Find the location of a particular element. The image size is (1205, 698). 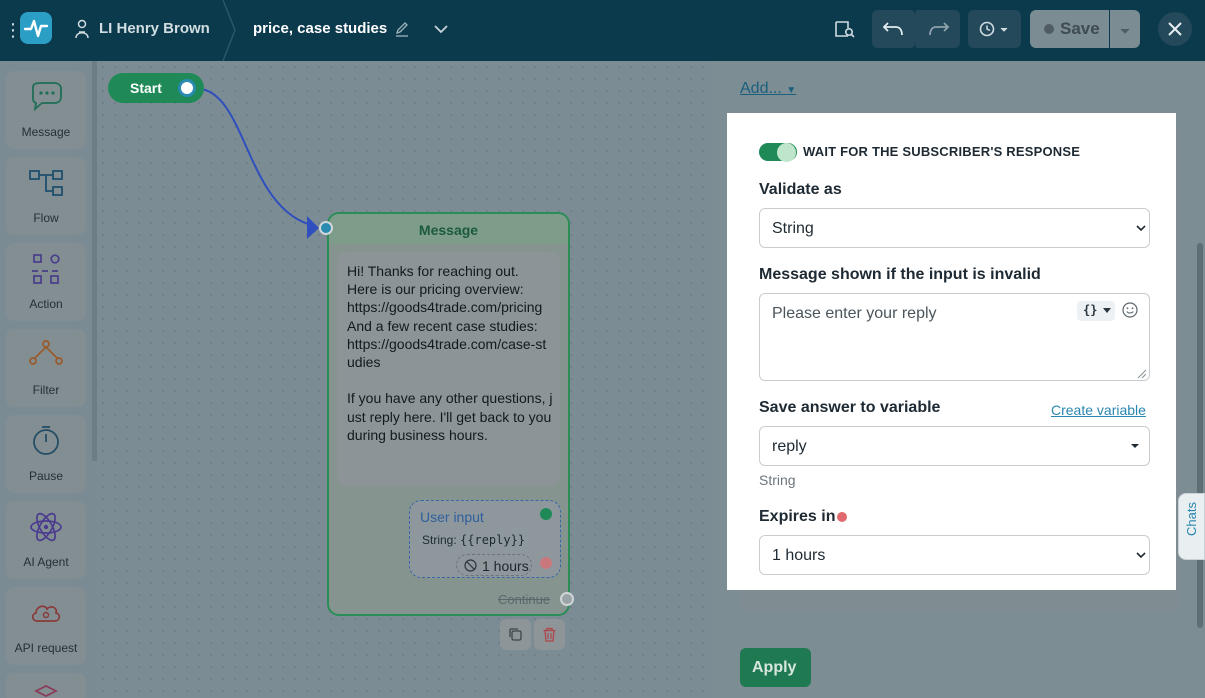

validate-as-select: String is located at coordinates (954, 228).